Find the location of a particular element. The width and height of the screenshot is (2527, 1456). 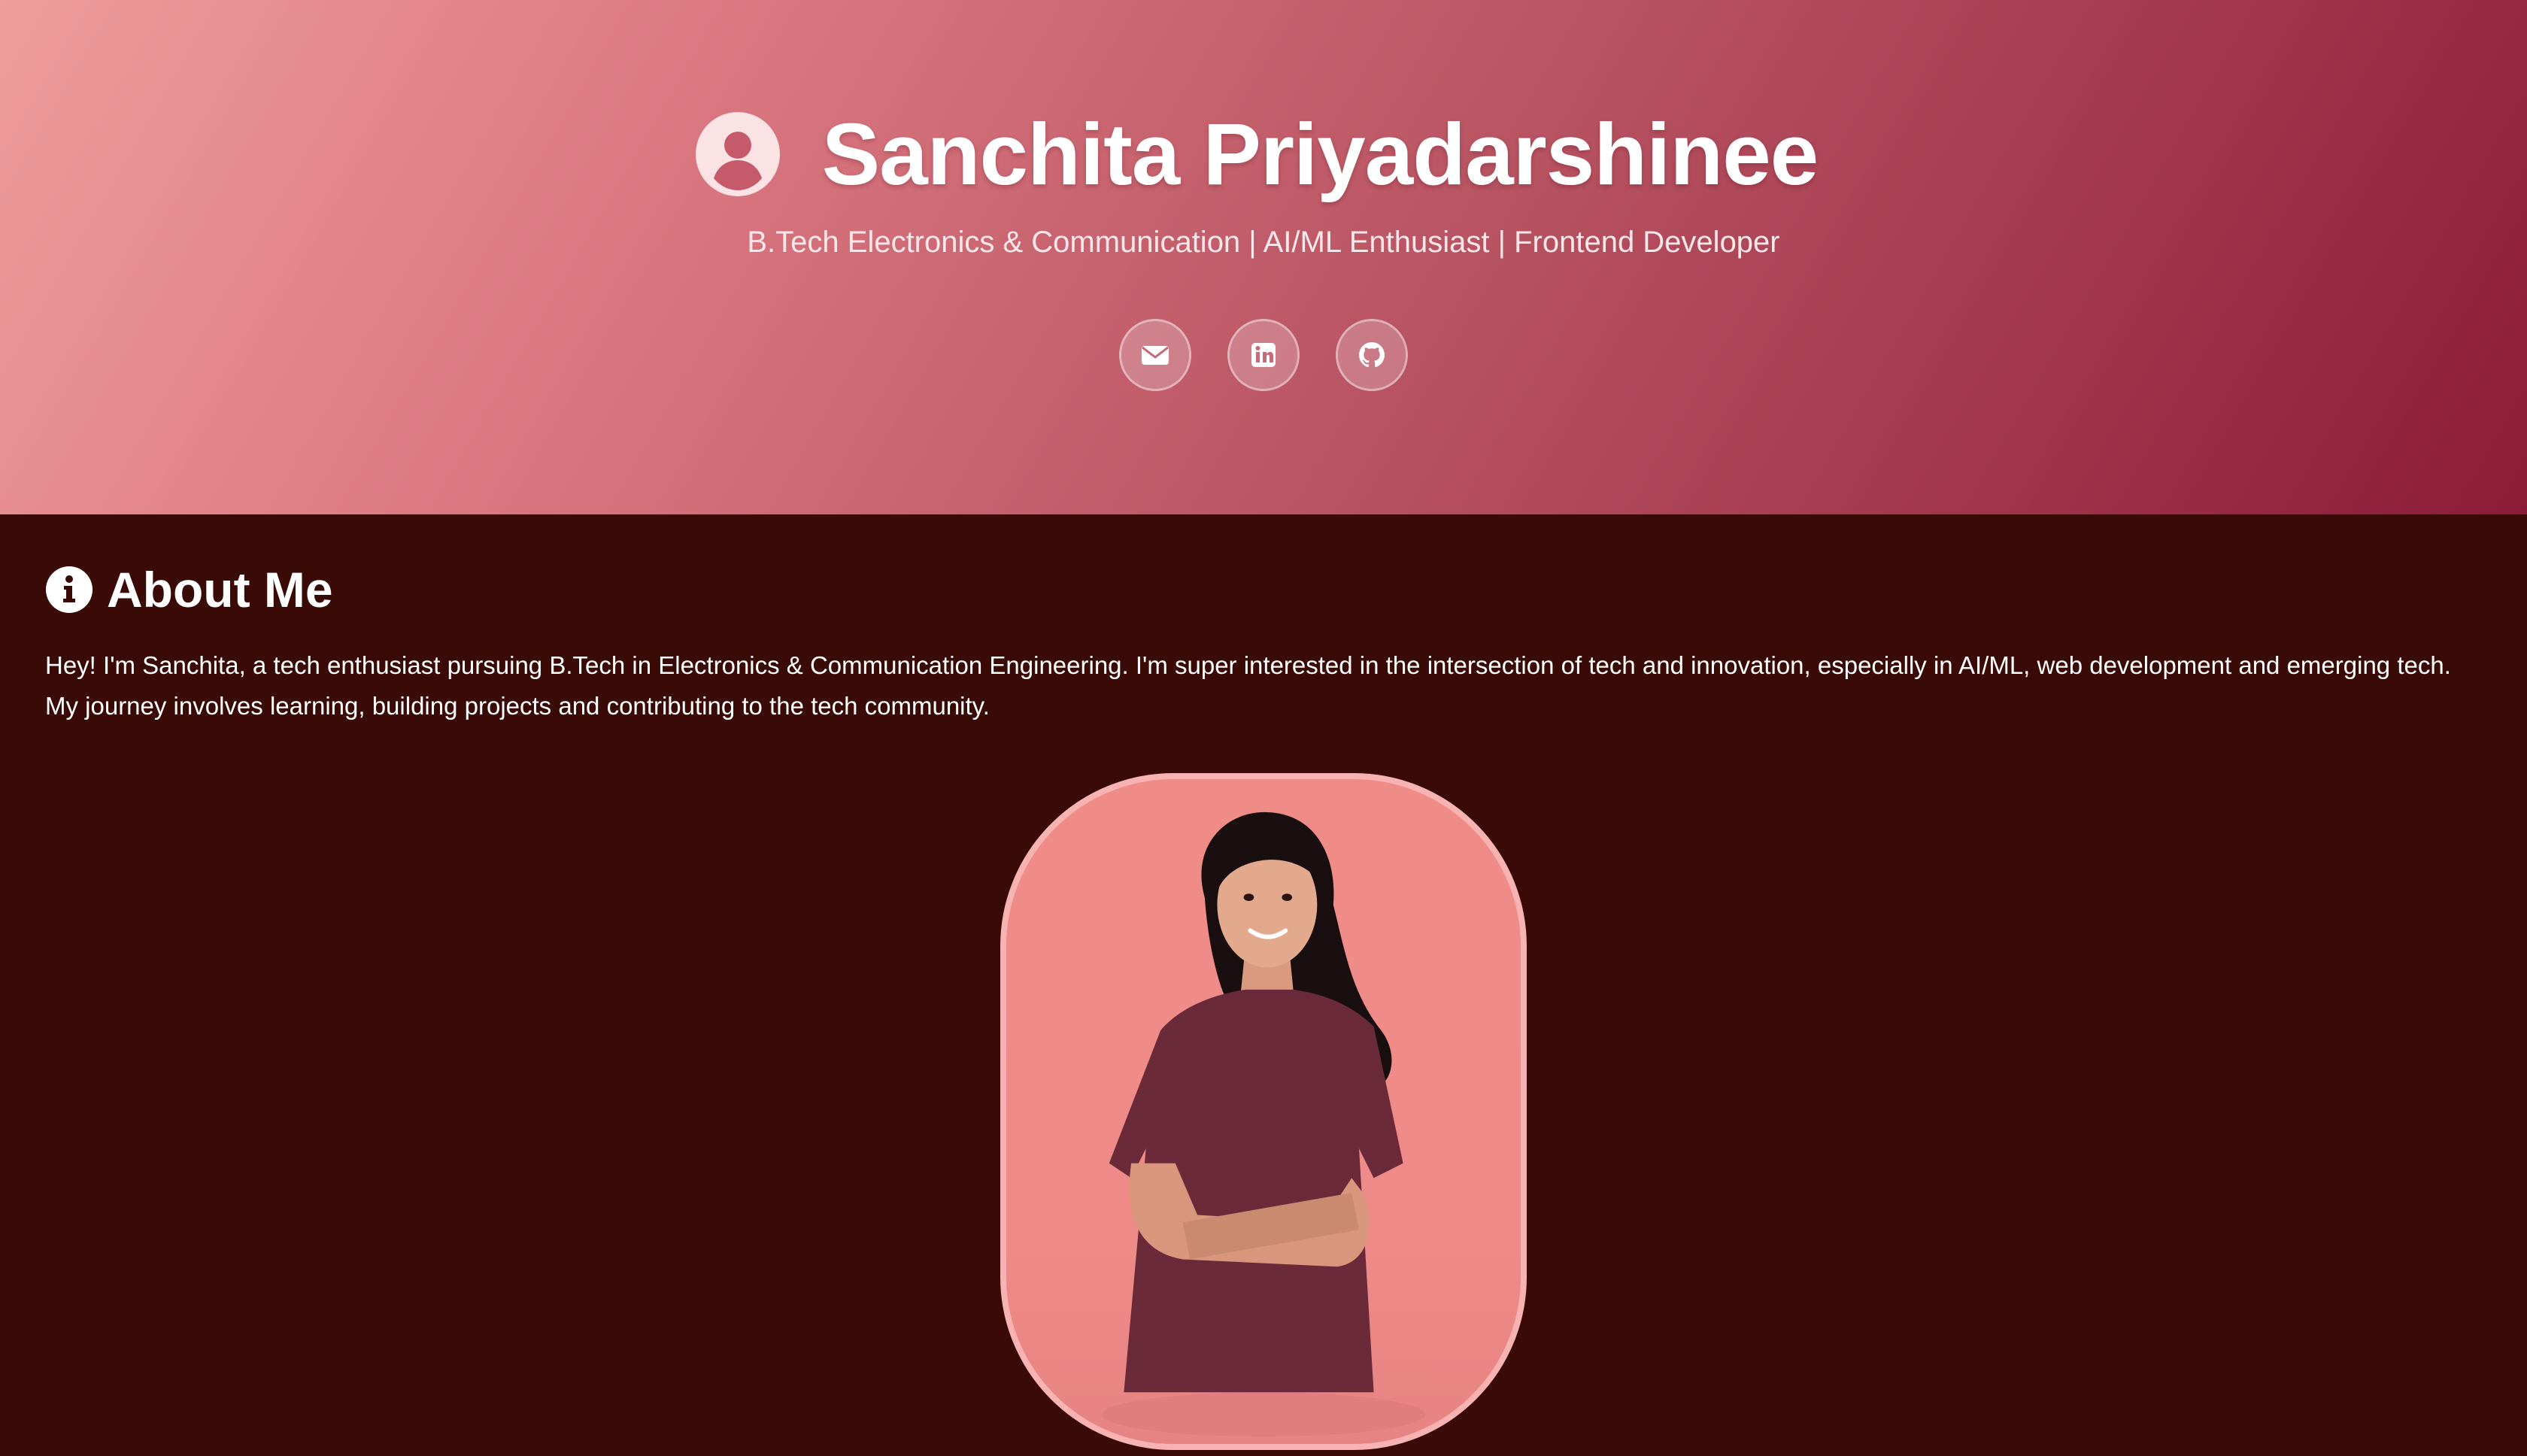

about-heading-row: About Me is located at coordinates (189, 589).